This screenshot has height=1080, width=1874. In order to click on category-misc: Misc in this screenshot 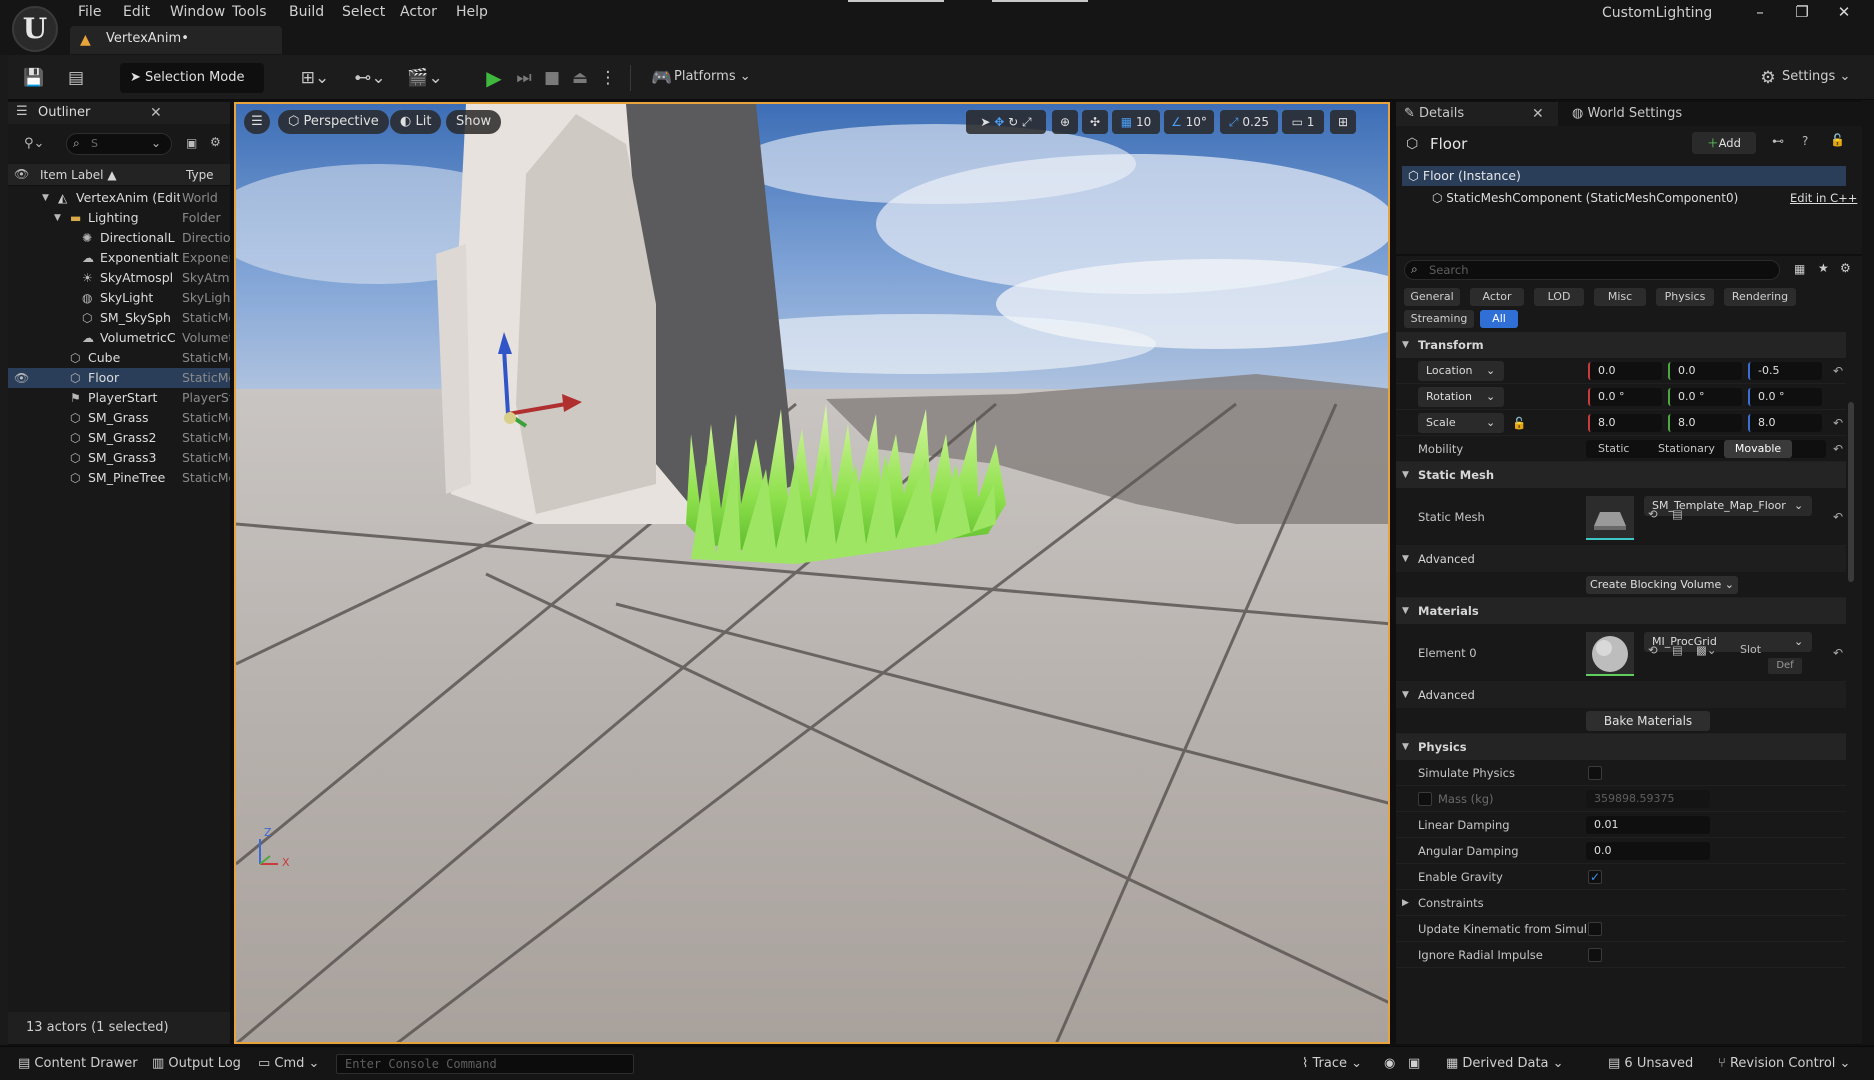, I will do `click(1620, 297)`.